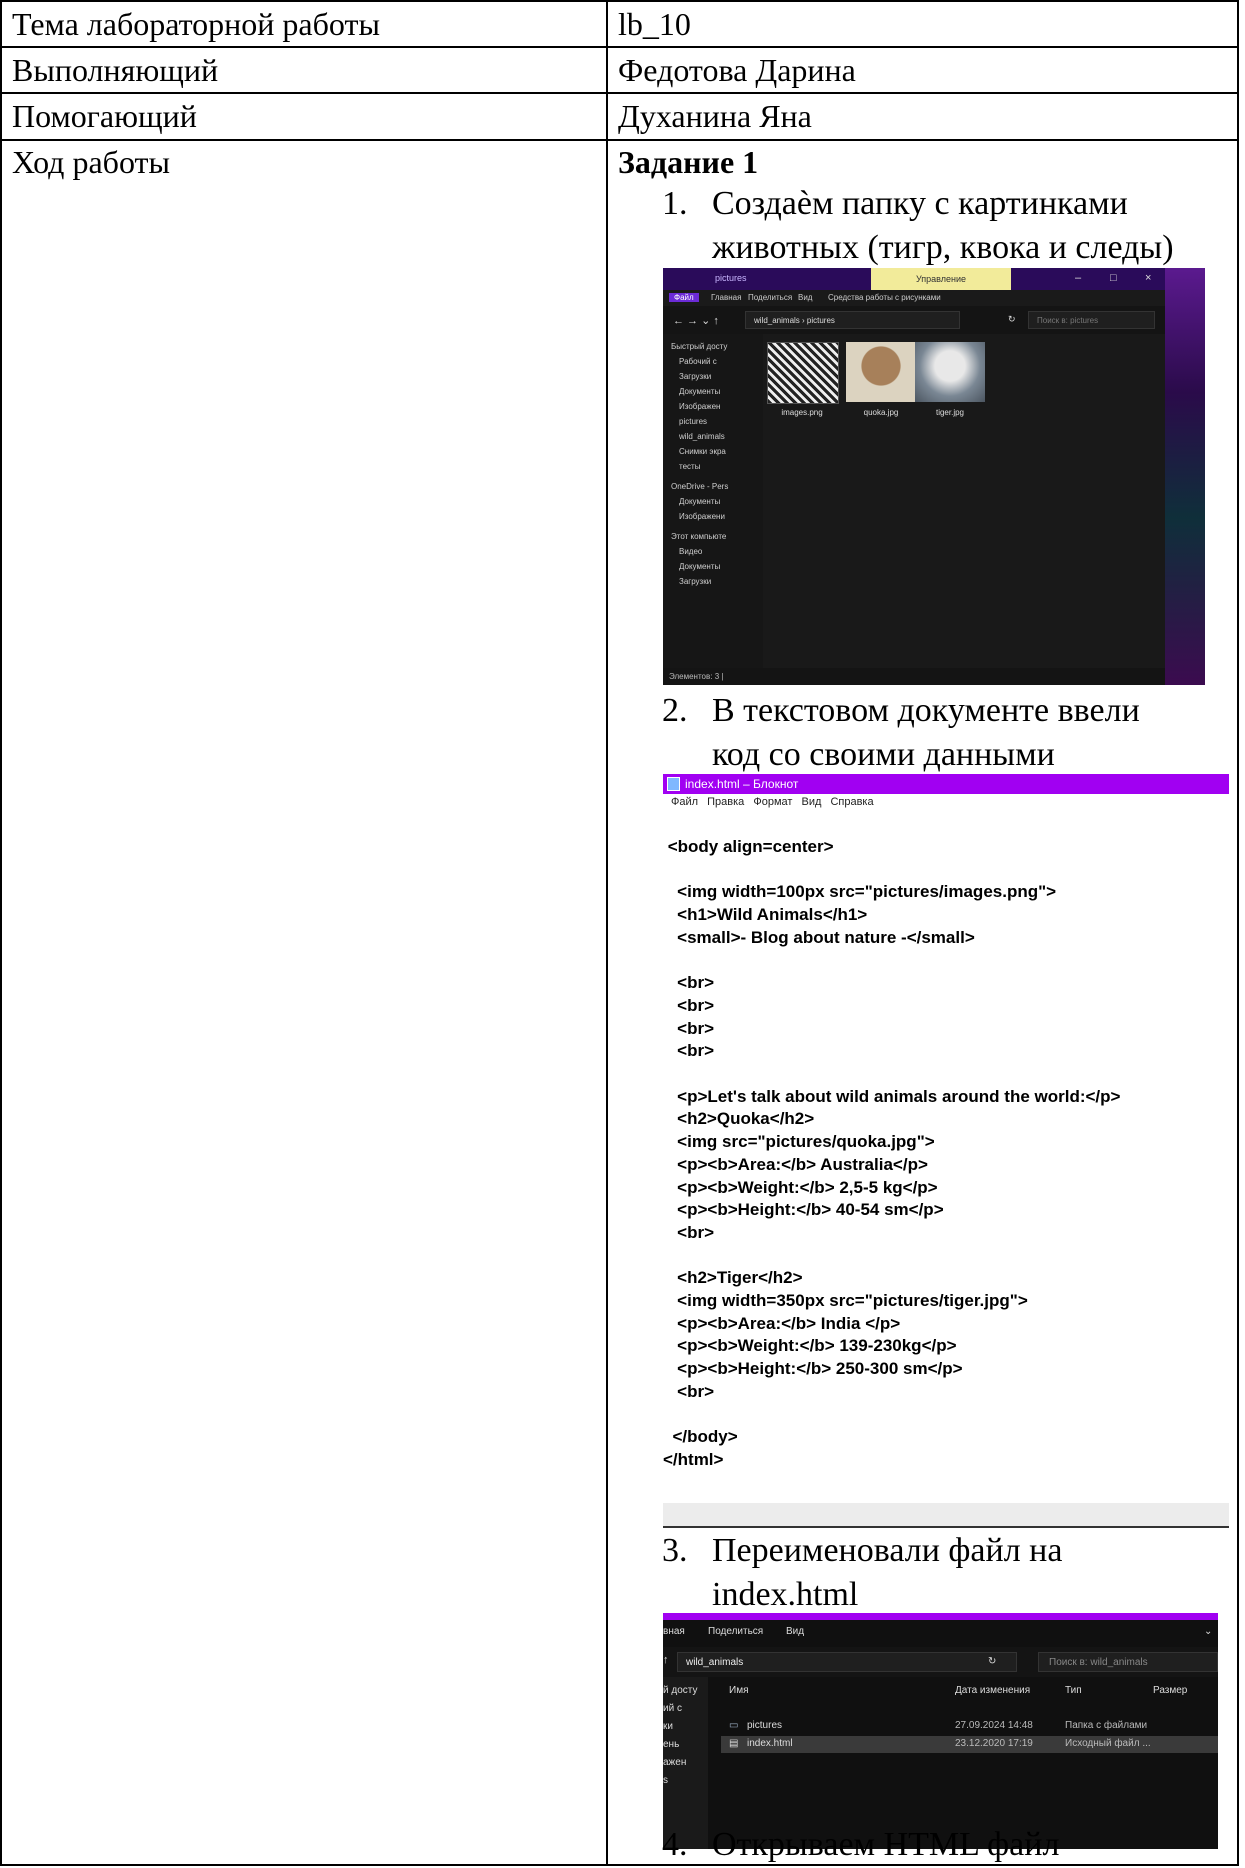 The width and height of the screenshot is (1245, 1868). Describe the element at coordinates (994, 1725) in the screenshot. I see `file-date: 27.09.2024 14:48` at that location.